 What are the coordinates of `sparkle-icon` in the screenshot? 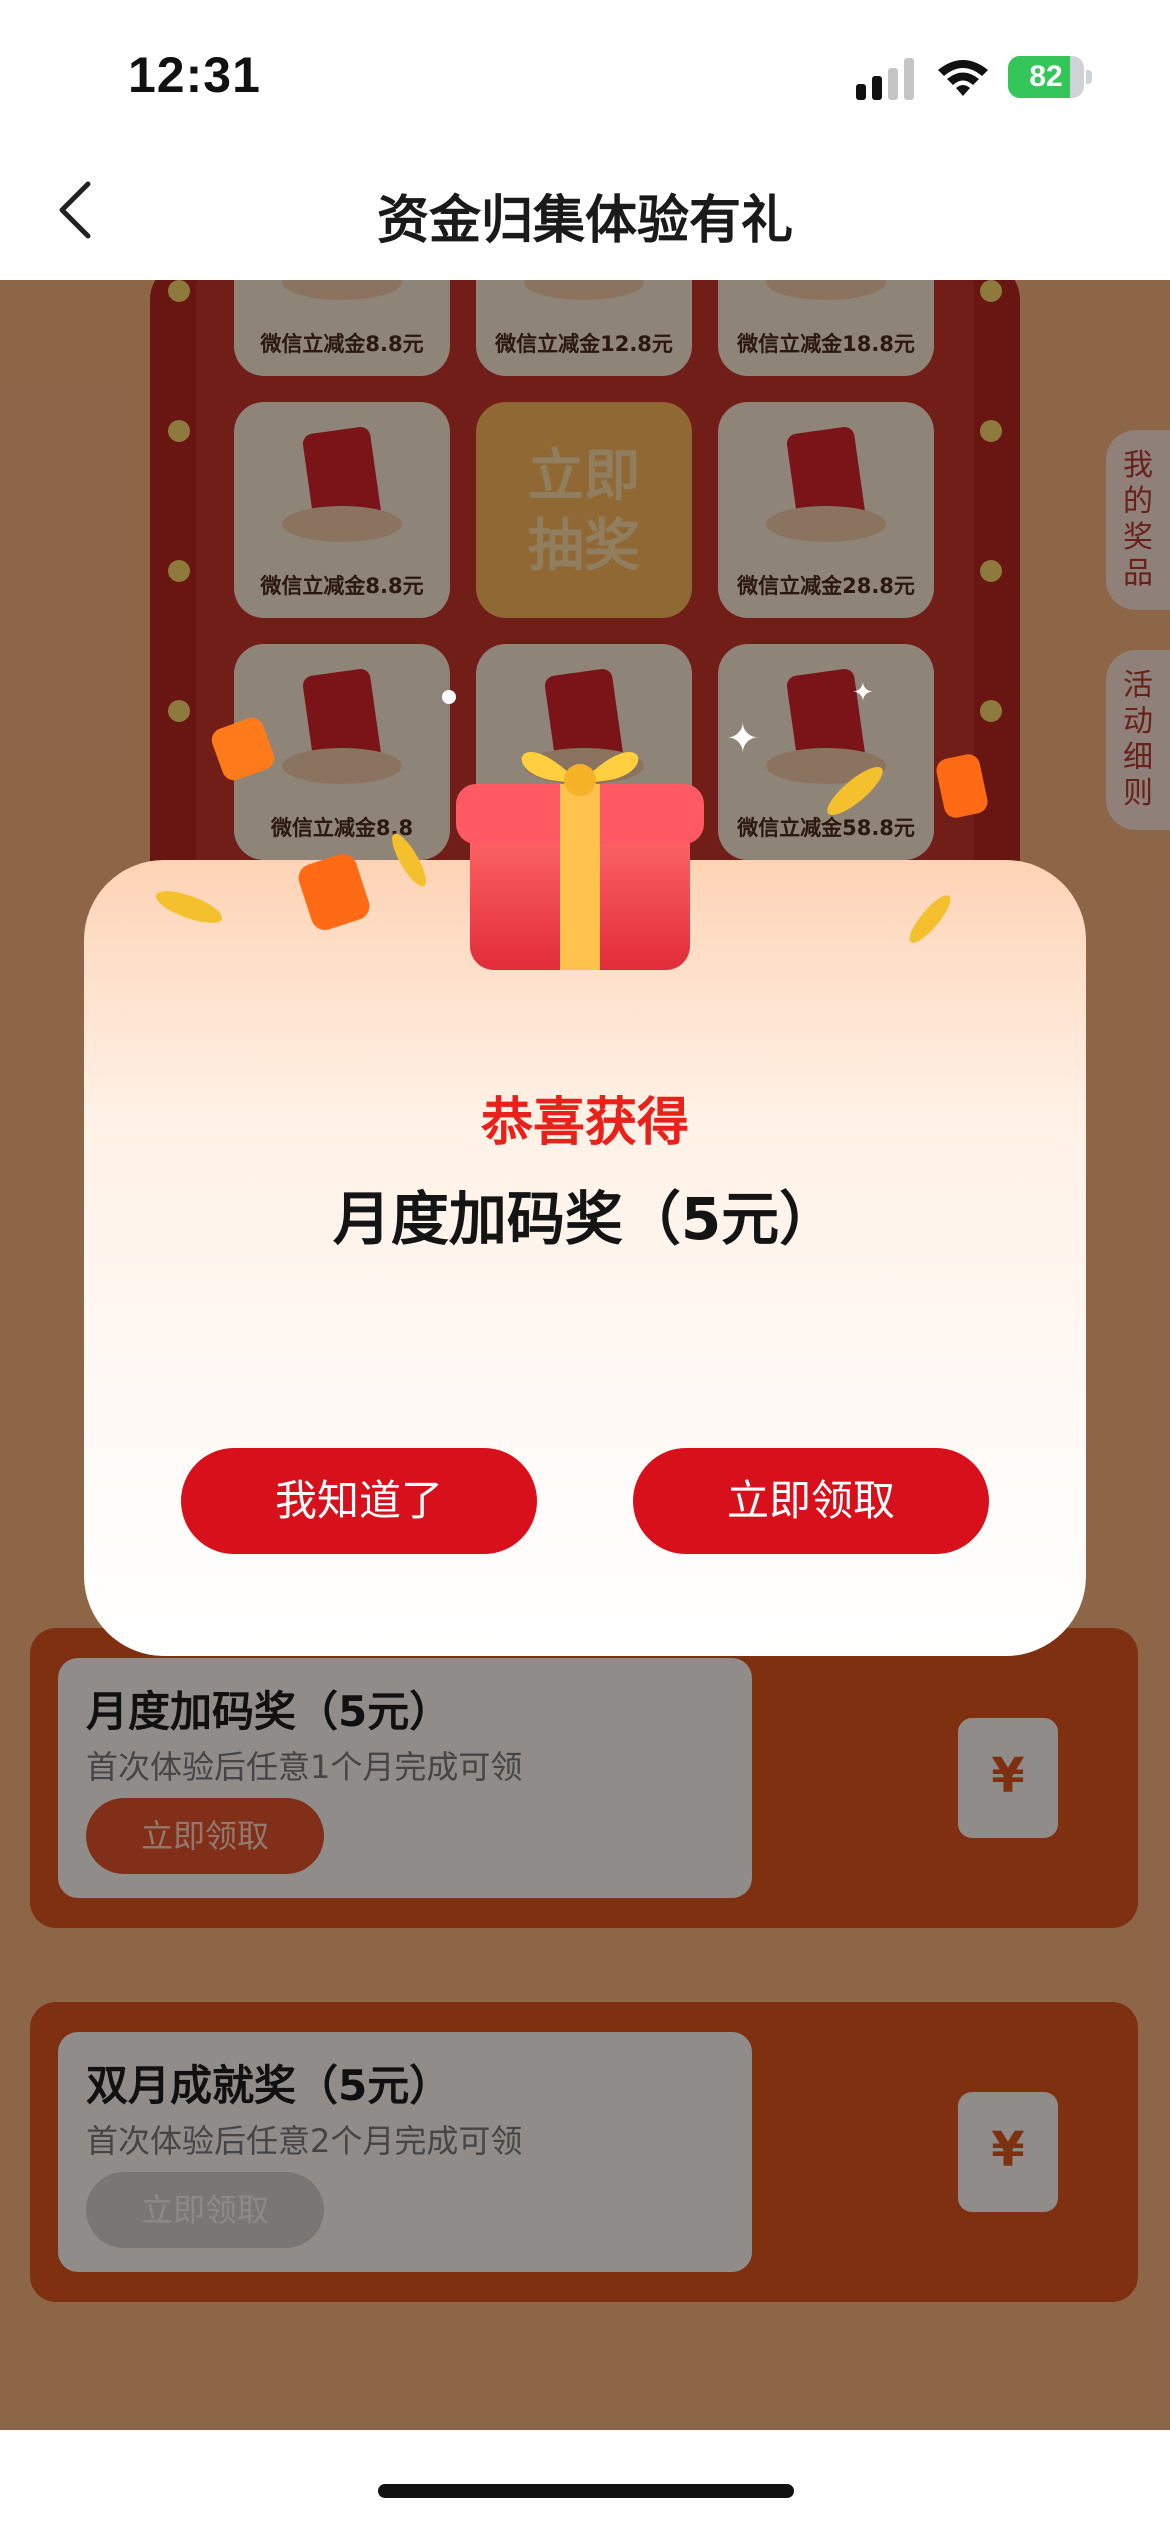 It's located at (449, 697).